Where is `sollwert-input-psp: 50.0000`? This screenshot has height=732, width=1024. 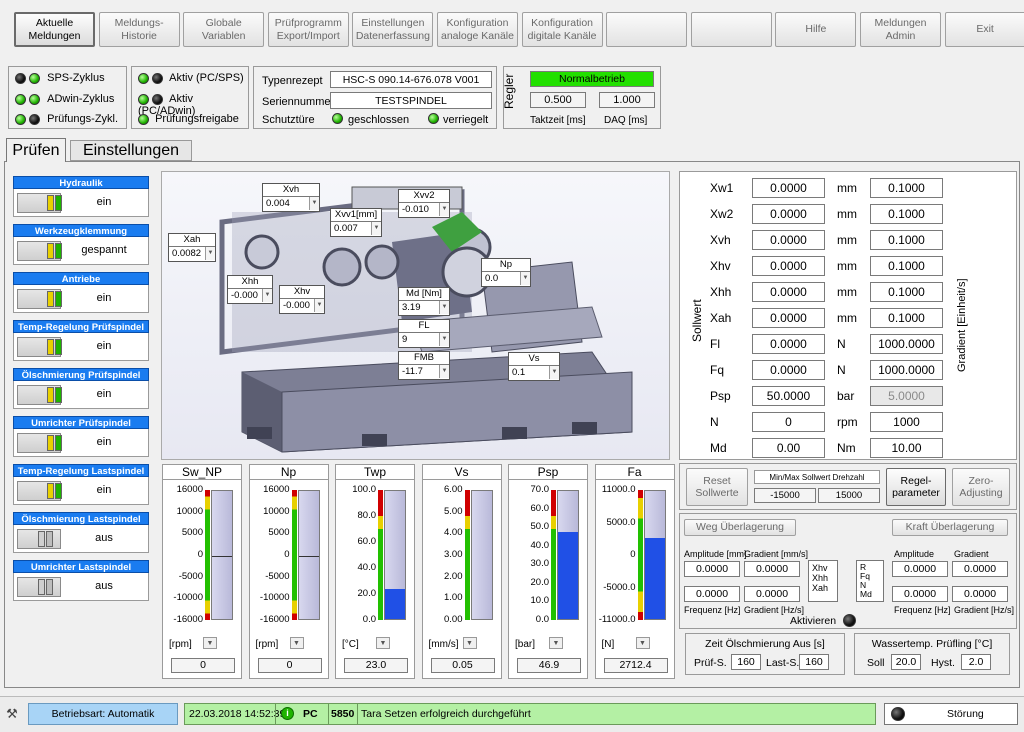
sollwert-input-psp: 50.0000 is located at coordinates (788, 396).